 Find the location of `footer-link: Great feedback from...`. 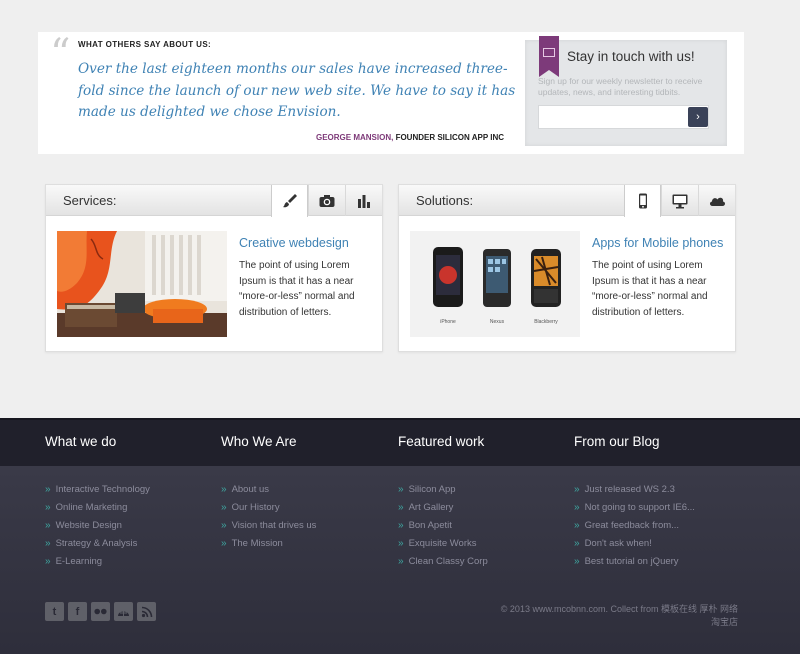

footer-link: Great feedback from... is located at coordinates (634, 529).